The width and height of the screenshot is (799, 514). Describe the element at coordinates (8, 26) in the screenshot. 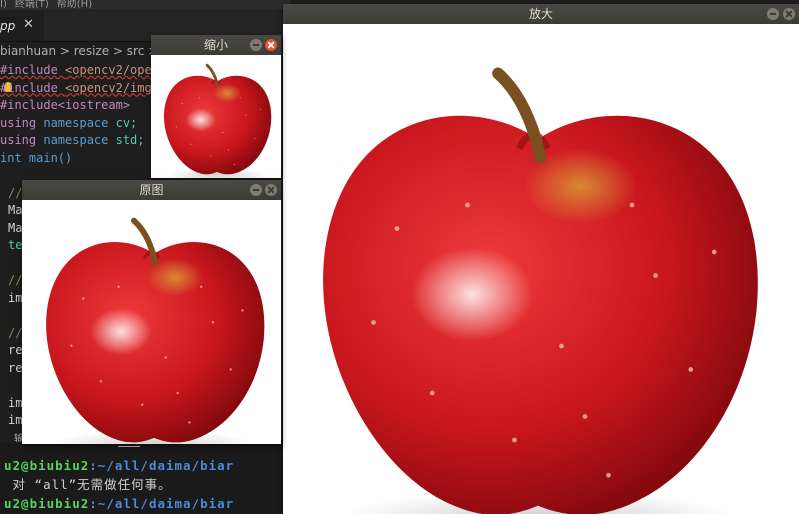

I see `editor-tab-label: pp` at that location.